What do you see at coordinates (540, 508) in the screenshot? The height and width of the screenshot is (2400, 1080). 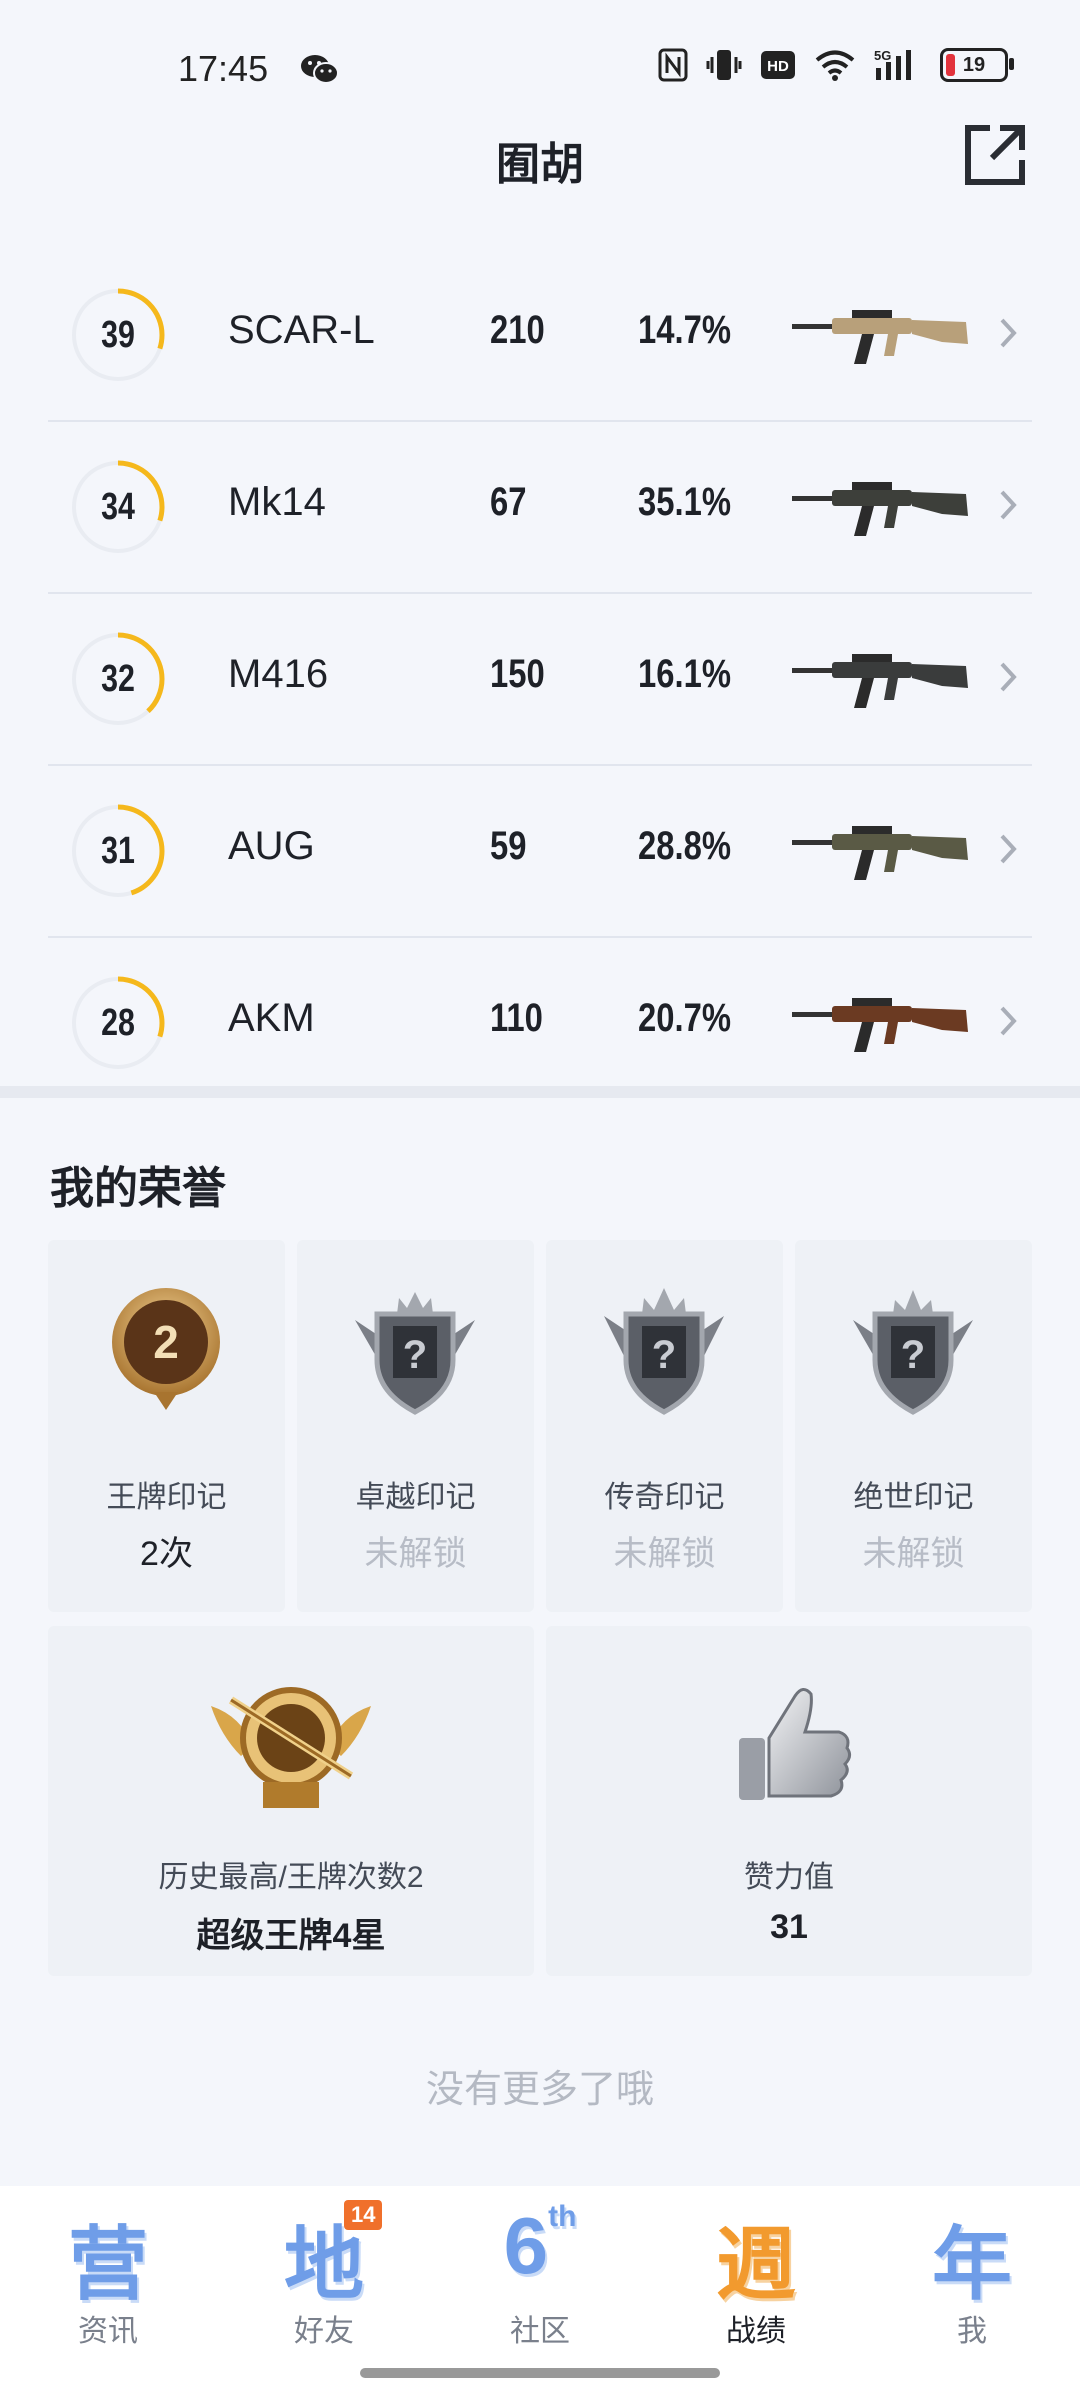 I see `weapon-row: 34 Mk14 67 35.1%` at bounding box center [540, 508].